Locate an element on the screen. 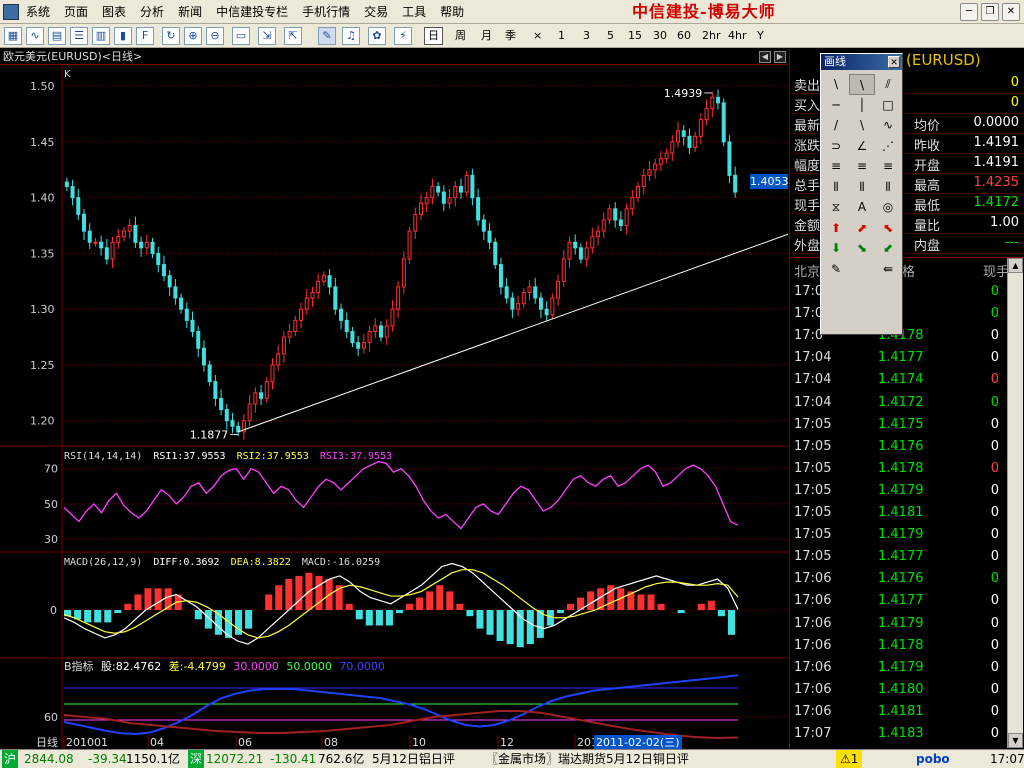  draw-tool-icon is located at coordinates (862, 269).